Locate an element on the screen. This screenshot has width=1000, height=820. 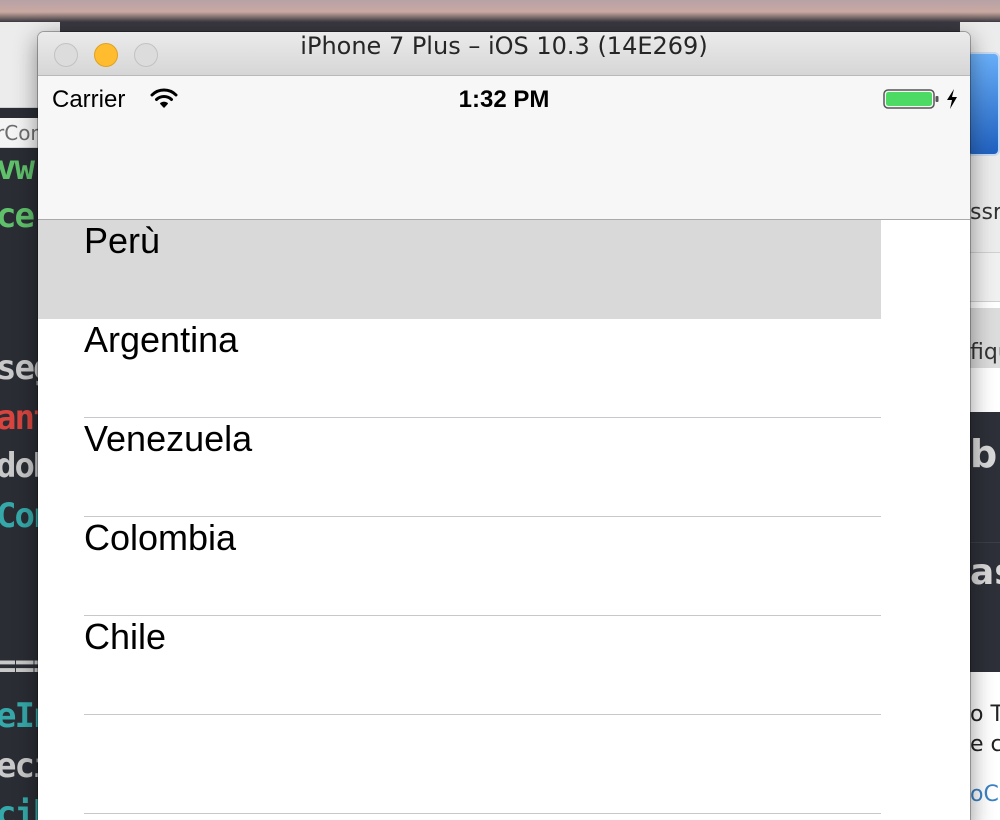
table-row-argentina: Argentina is located at coordinates (459, 368).